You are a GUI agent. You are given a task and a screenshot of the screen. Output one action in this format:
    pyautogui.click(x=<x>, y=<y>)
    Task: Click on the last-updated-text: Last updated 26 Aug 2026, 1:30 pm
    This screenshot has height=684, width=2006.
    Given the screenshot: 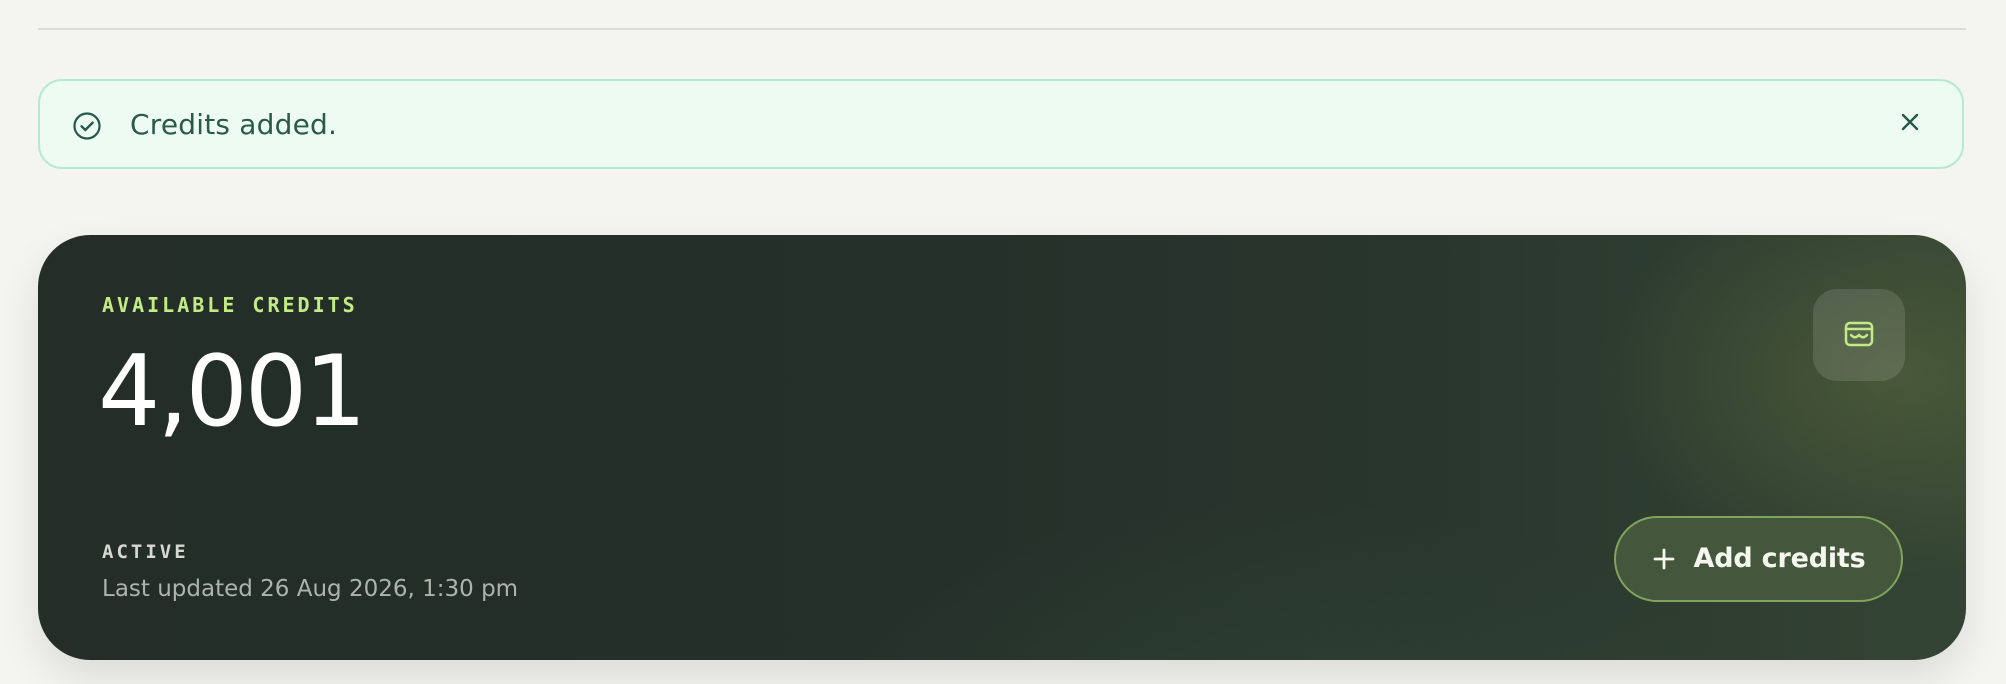 What is the action you would take?
    pyautogui.click(x=310, y=589)
    